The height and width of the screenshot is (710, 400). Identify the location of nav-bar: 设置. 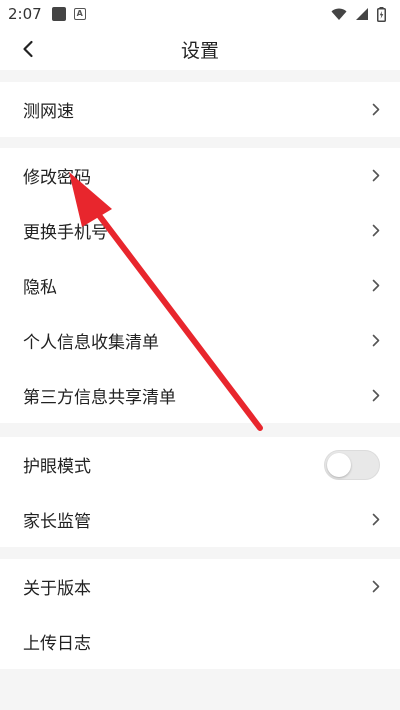
(200, 49).